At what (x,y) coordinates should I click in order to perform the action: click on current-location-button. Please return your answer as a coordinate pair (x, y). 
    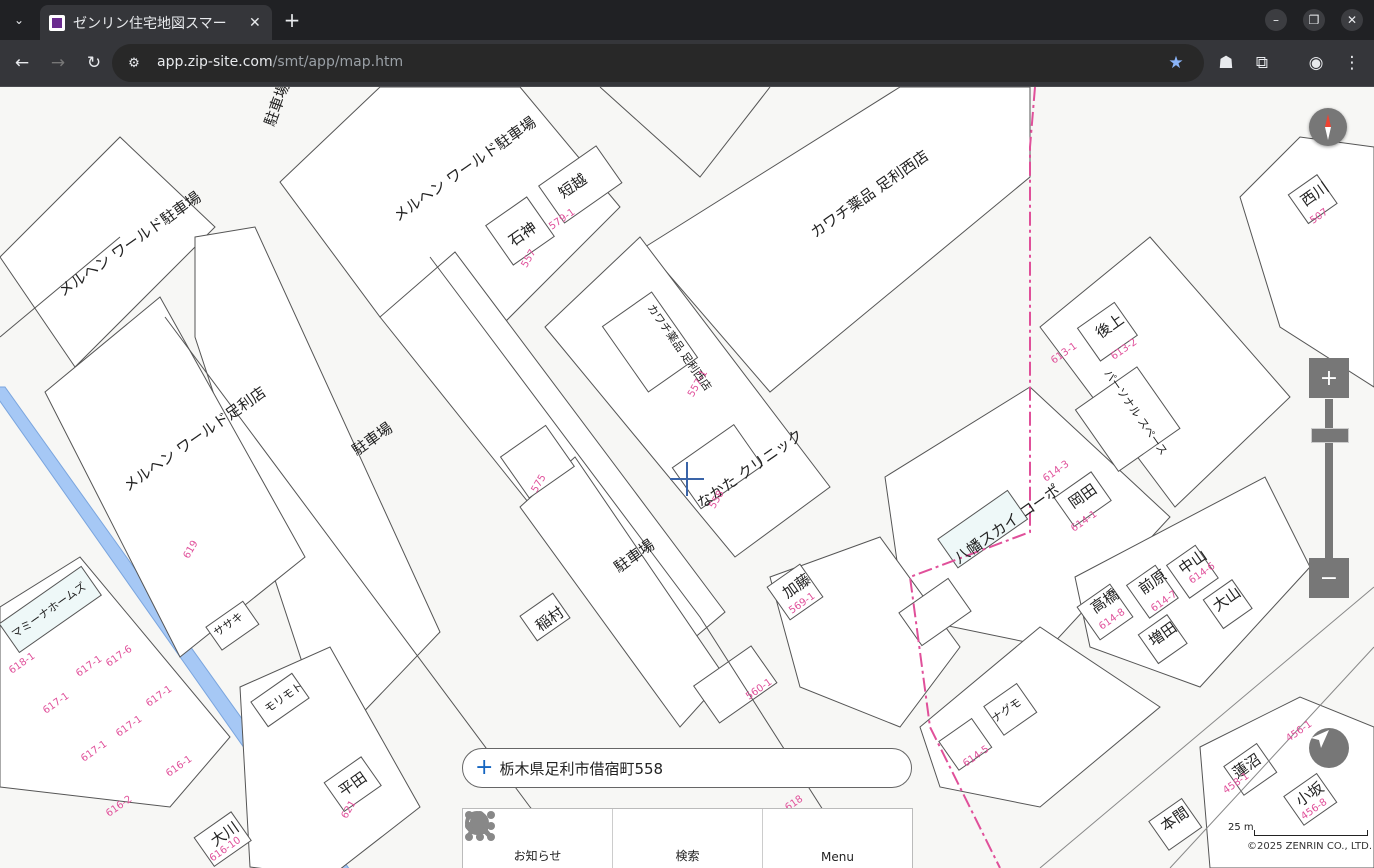
    Looking at the image, I should click on (1329, 748).